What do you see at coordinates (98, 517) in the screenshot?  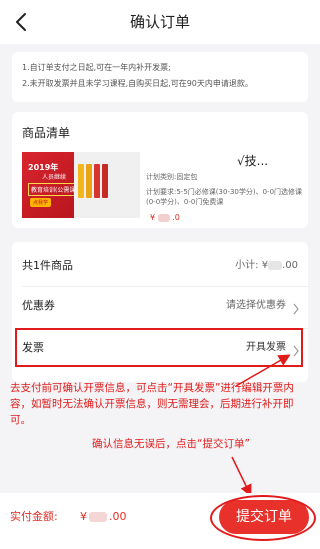 I see `price-blur` at bounding box center [98, 517].